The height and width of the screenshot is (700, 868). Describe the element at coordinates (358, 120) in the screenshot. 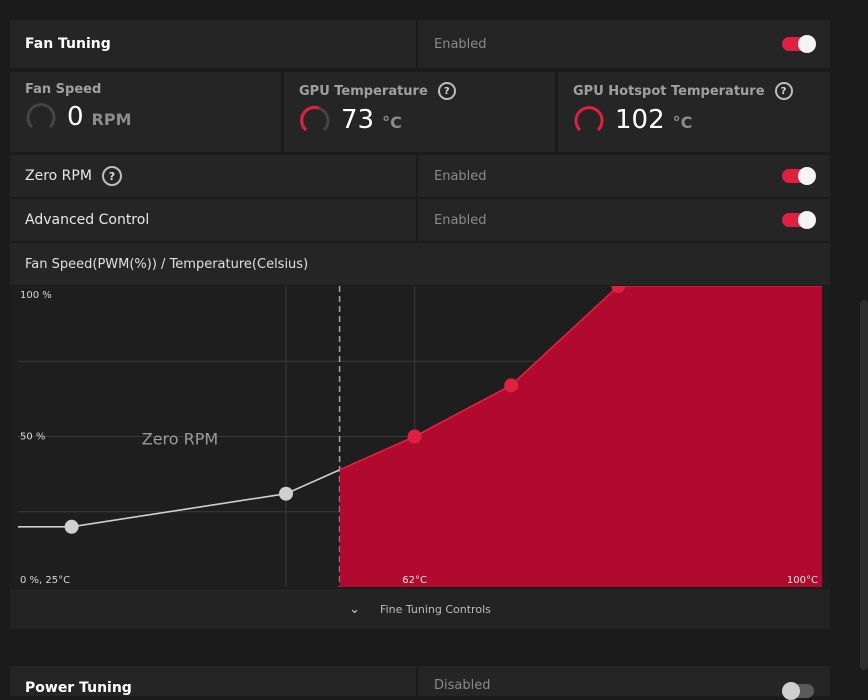

I see `gpu-temperature-value: 73` at that location.